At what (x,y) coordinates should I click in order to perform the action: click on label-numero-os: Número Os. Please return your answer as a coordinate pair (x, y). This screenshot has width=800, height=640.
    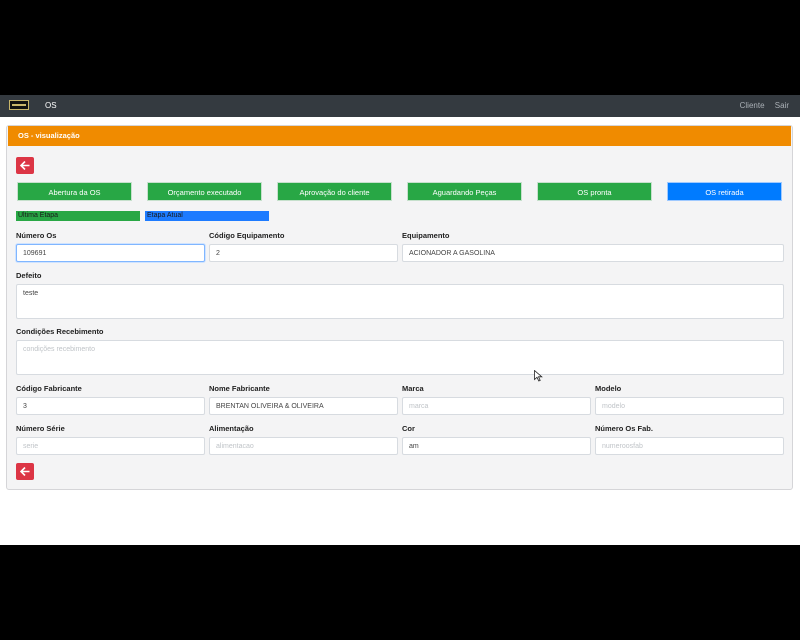
    Looking at the image, I should click on (36, 235).